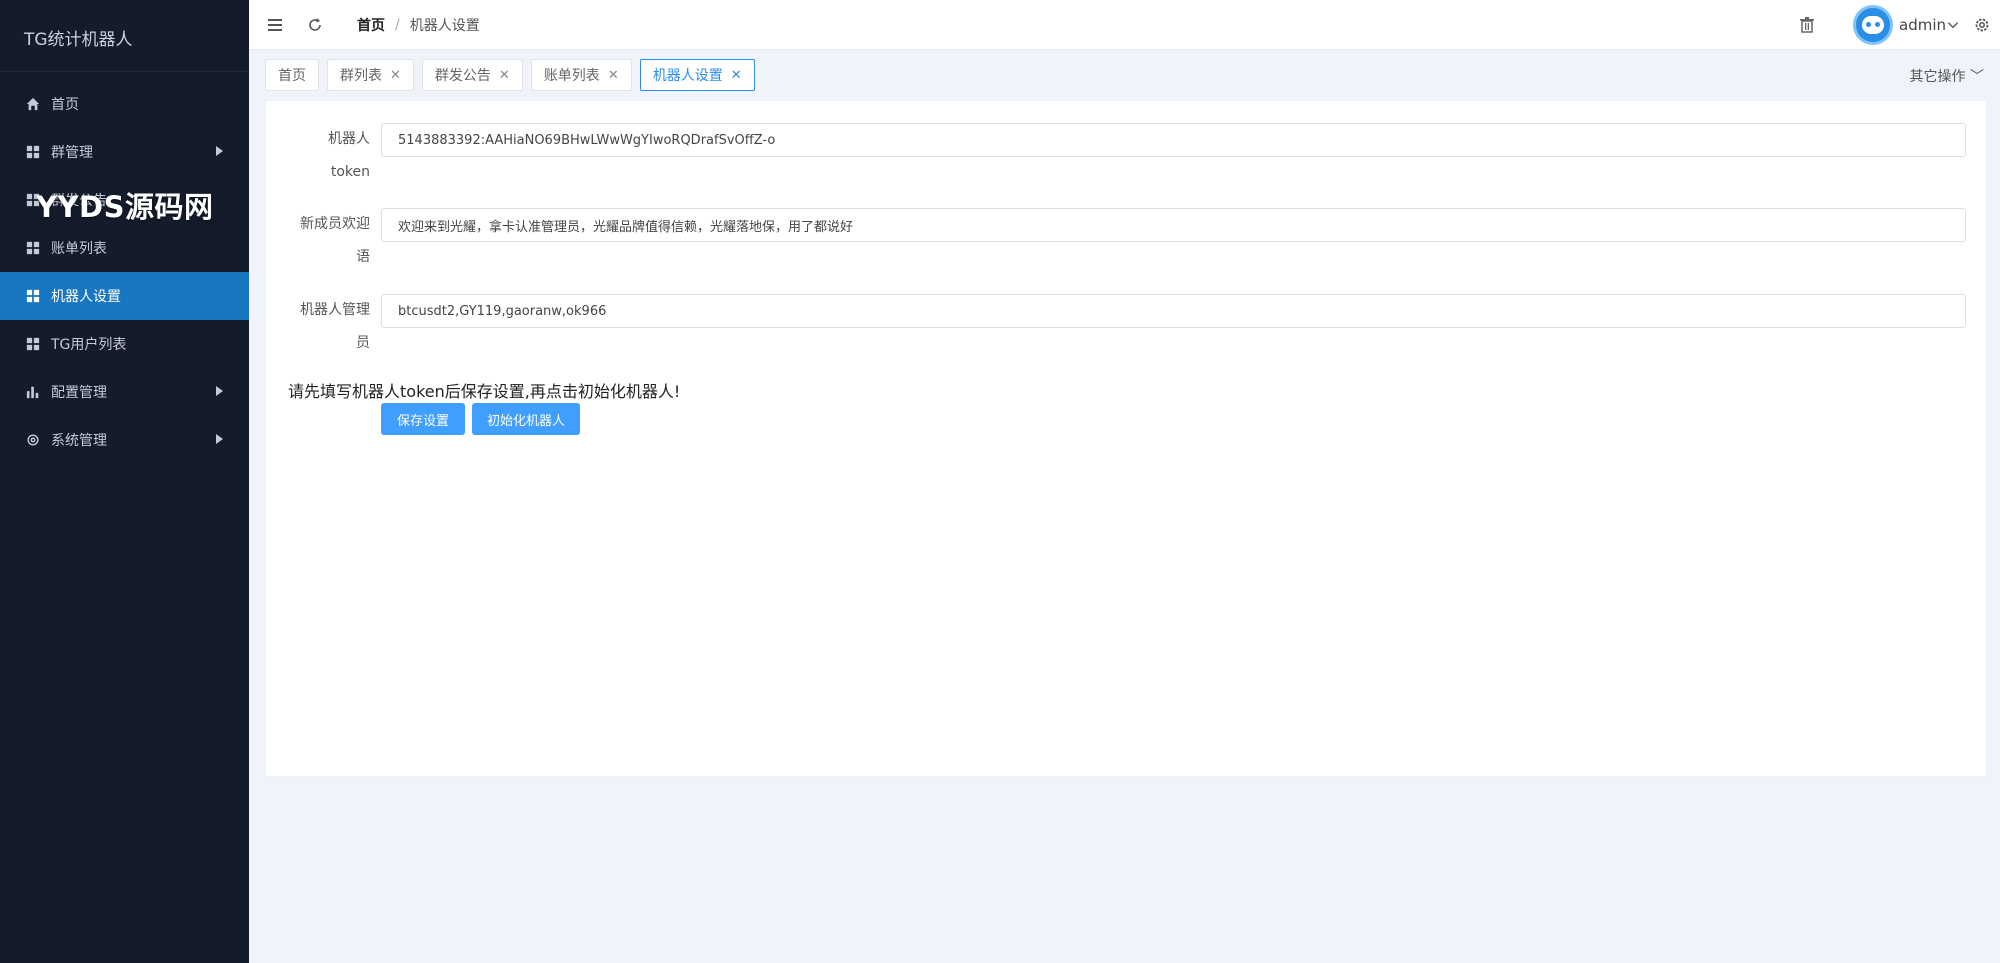  I want to click on label-line: 机器人, so click(349, 139).